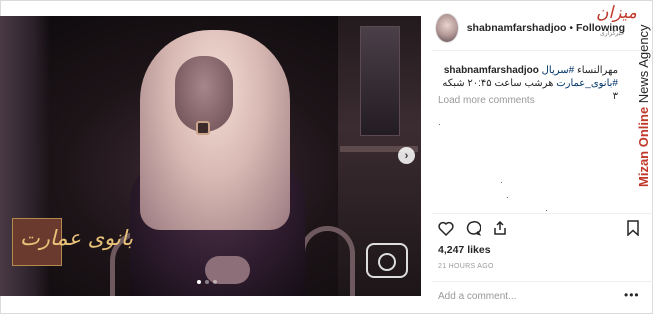  Describe the element at coordinates (540, 229) in the screenshot. I see `post-actions` at that location.